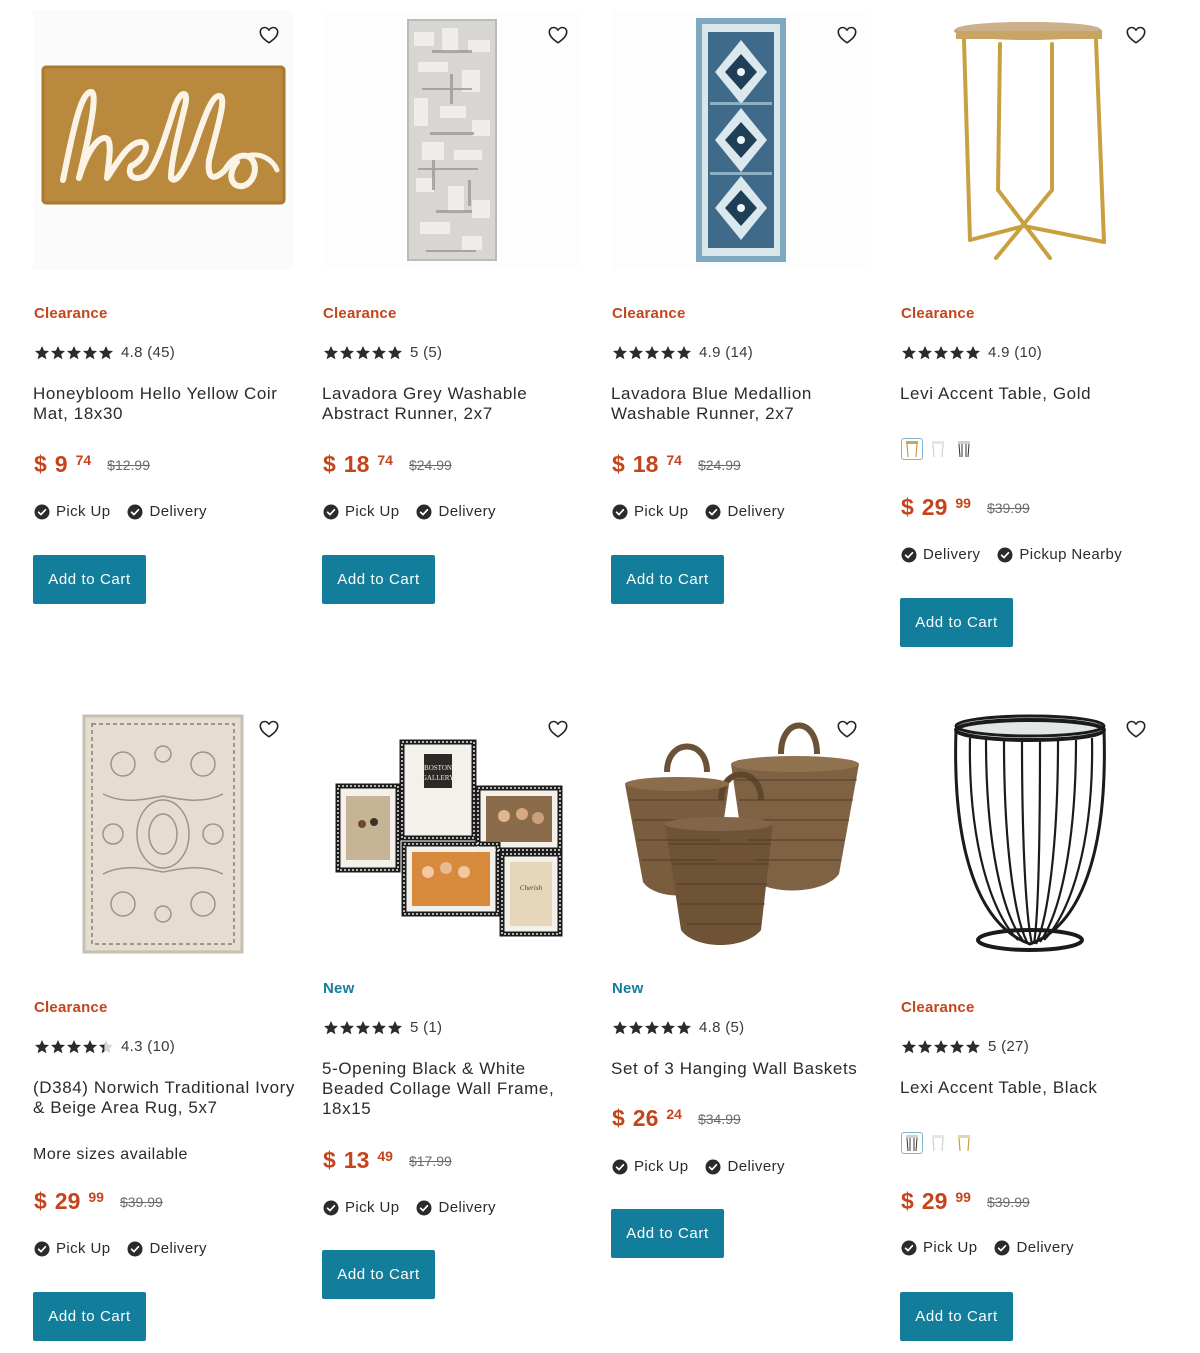 The height and width of the screenshot is (1353, 1200). Describe the element at coordinates (965, 1046) in the screenshot. I see `rating: 5 (27)` at that location.